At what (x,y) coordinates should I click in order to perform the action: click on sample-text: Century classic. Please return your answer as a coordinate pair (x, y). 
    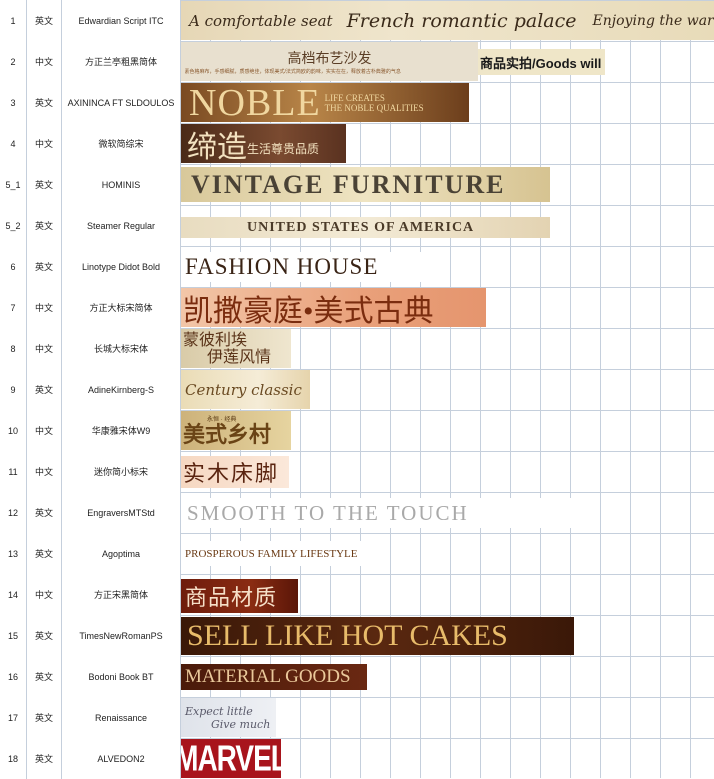
    Looking at the image, I should click on (243, 389).